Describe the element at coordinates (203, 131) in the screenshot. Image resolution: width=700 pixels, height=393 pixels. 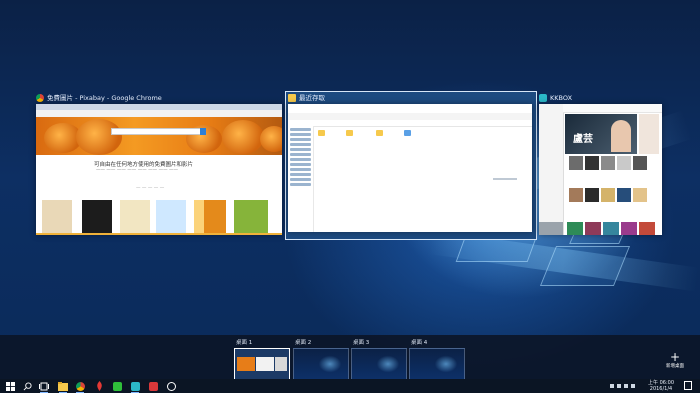
I see `search-button` at that location.